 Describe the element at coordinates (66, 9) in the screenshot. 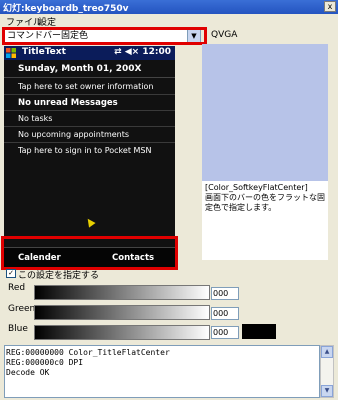

I see `window-title: 幻灯:keyboardb_treo750v` at that location.